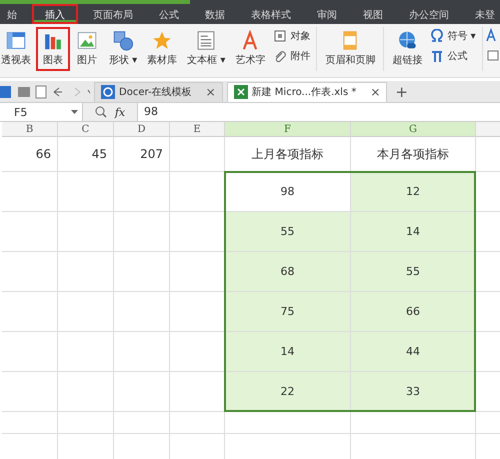 This screenshot has width=500, height=459. What do you see at coordinates (120, 112) in the screenshot?
I see `function-button: fx` at bounding box center [120, 112].